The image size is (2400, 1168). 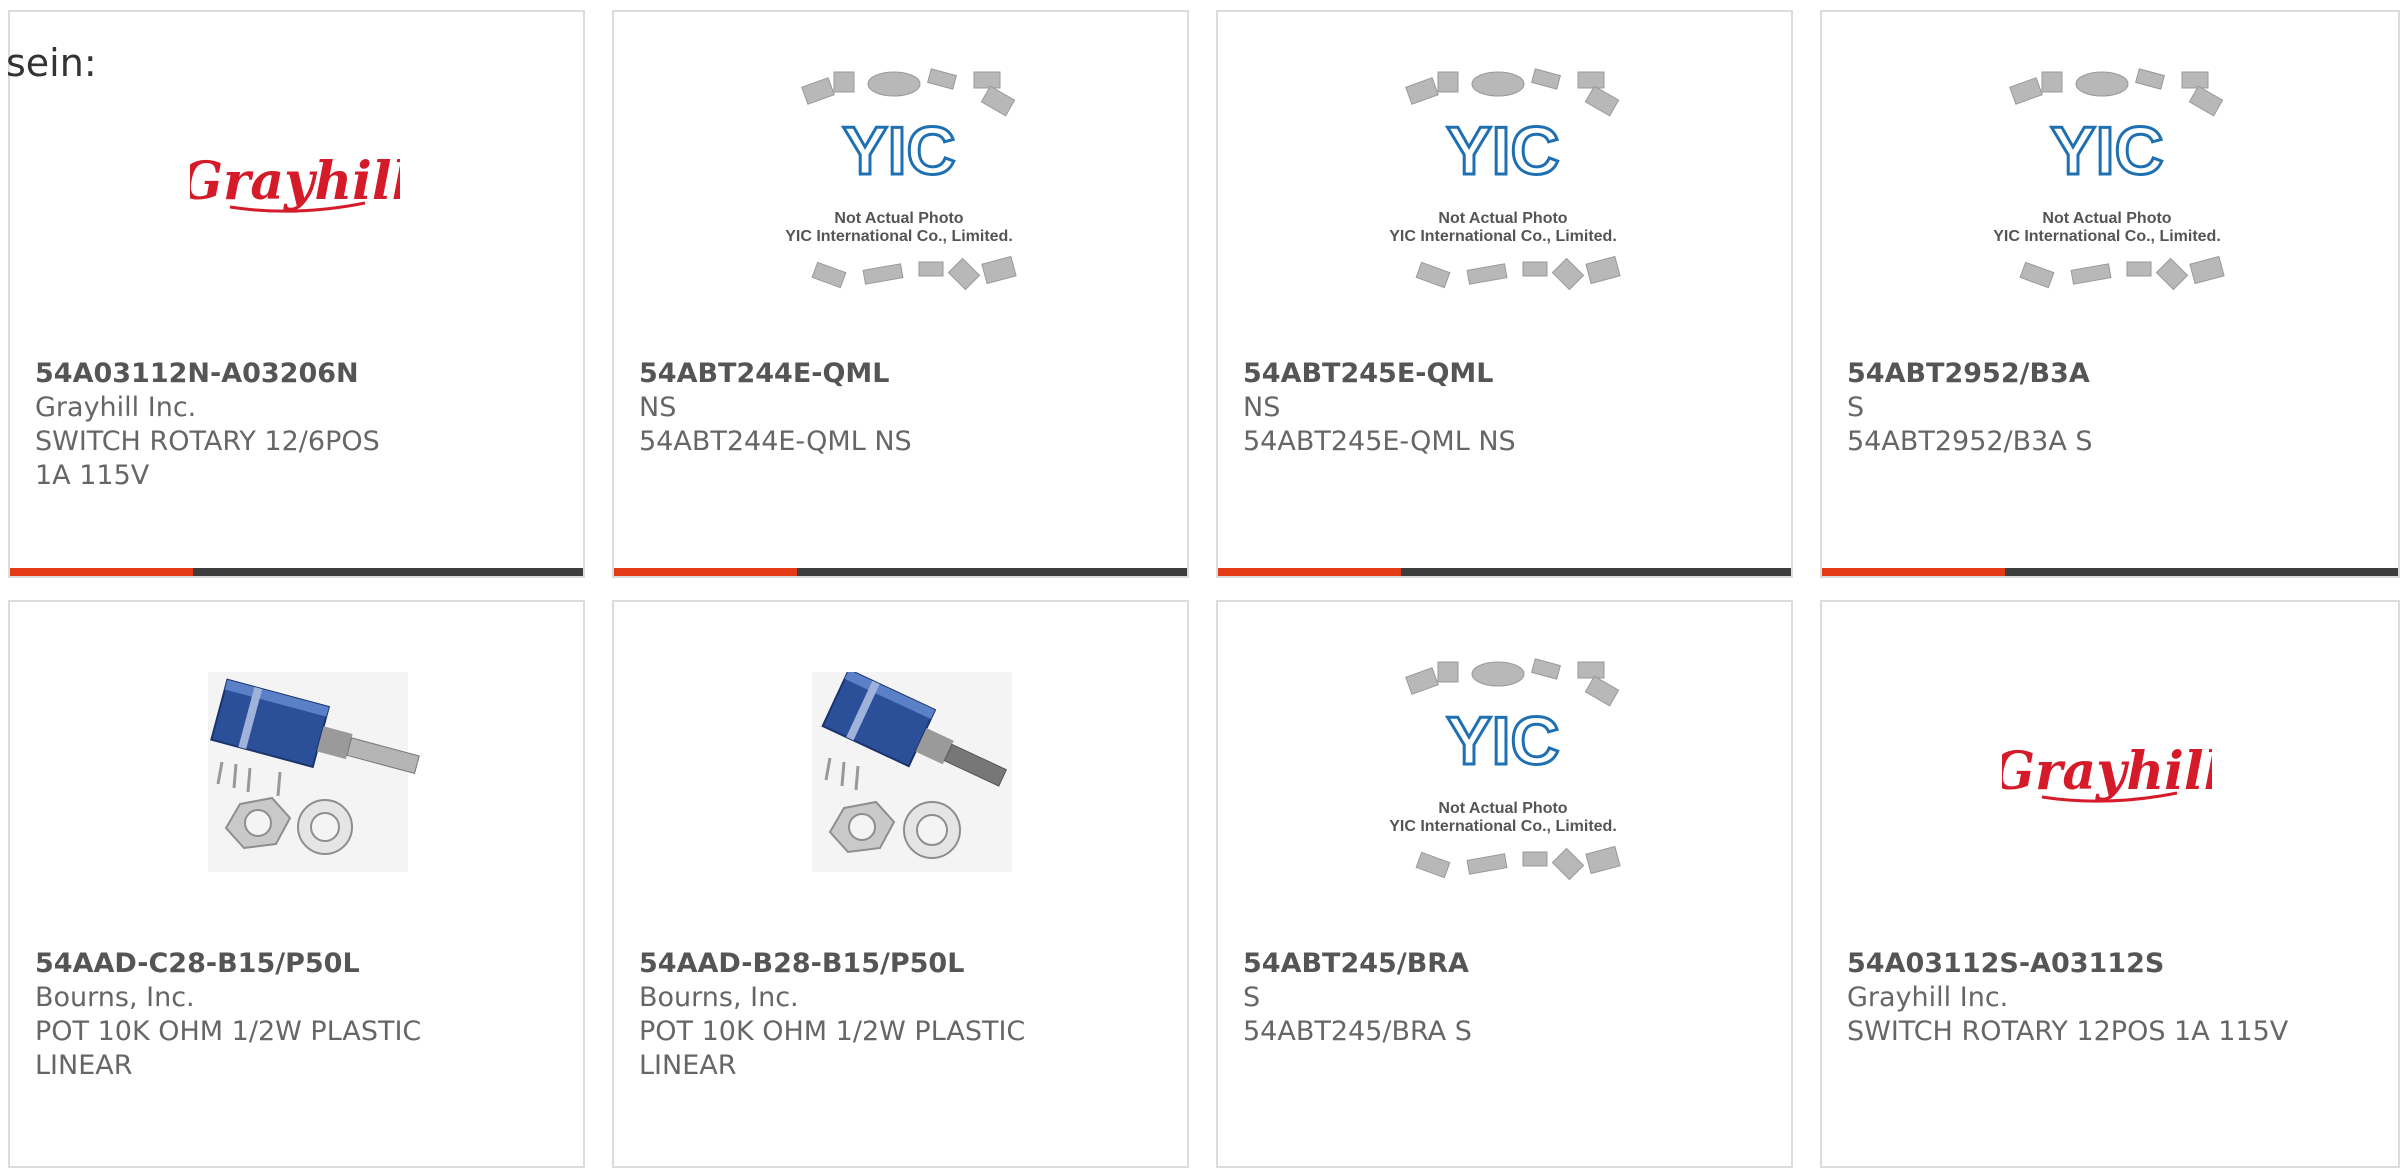 I want to click on product-info: 54ABT245E-QML NS 54ABT245E-QML NS, so click(x=1478, y=408).